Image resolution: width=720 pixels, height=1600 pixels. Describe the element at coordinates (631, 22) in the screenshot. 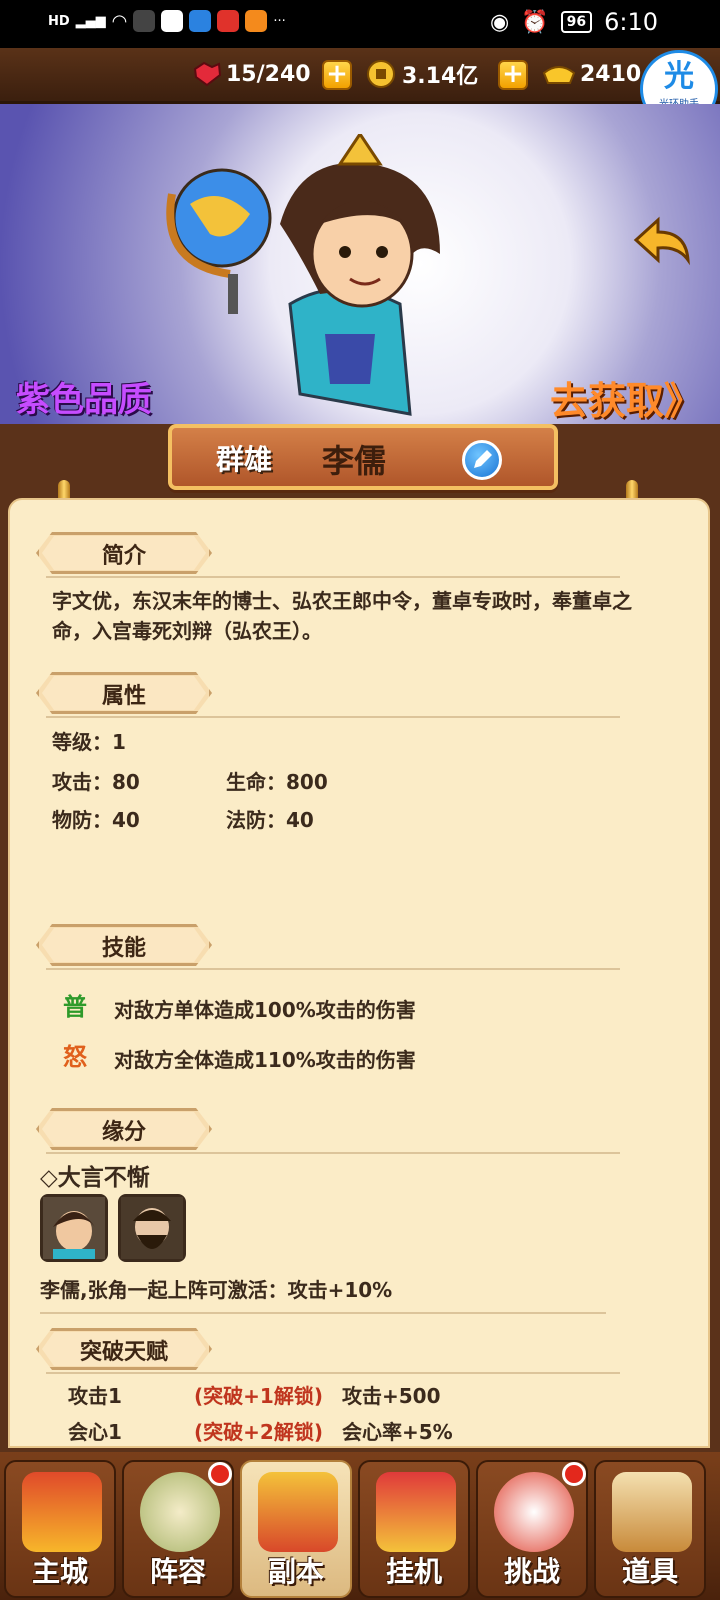

I see `clock: 6:10` at that location.